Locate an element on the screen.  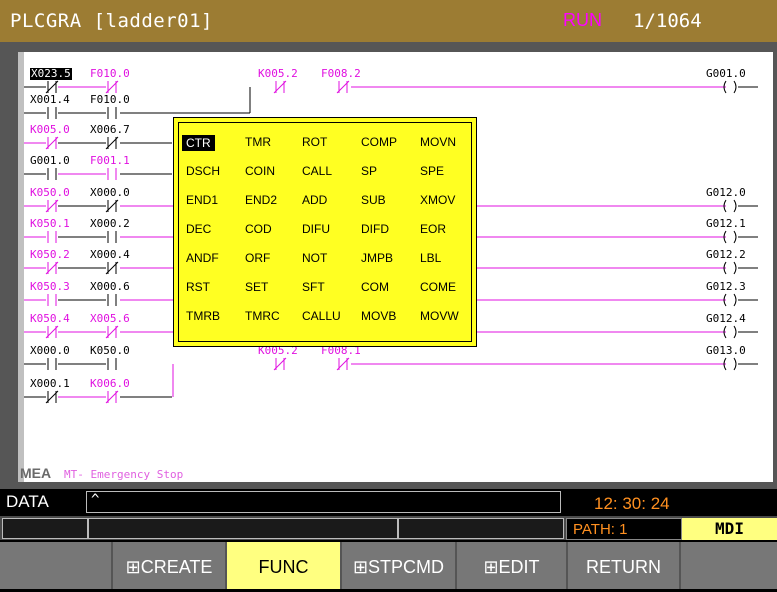
function-menu-item-ctr: CTR is located at coordinates (198, 143).